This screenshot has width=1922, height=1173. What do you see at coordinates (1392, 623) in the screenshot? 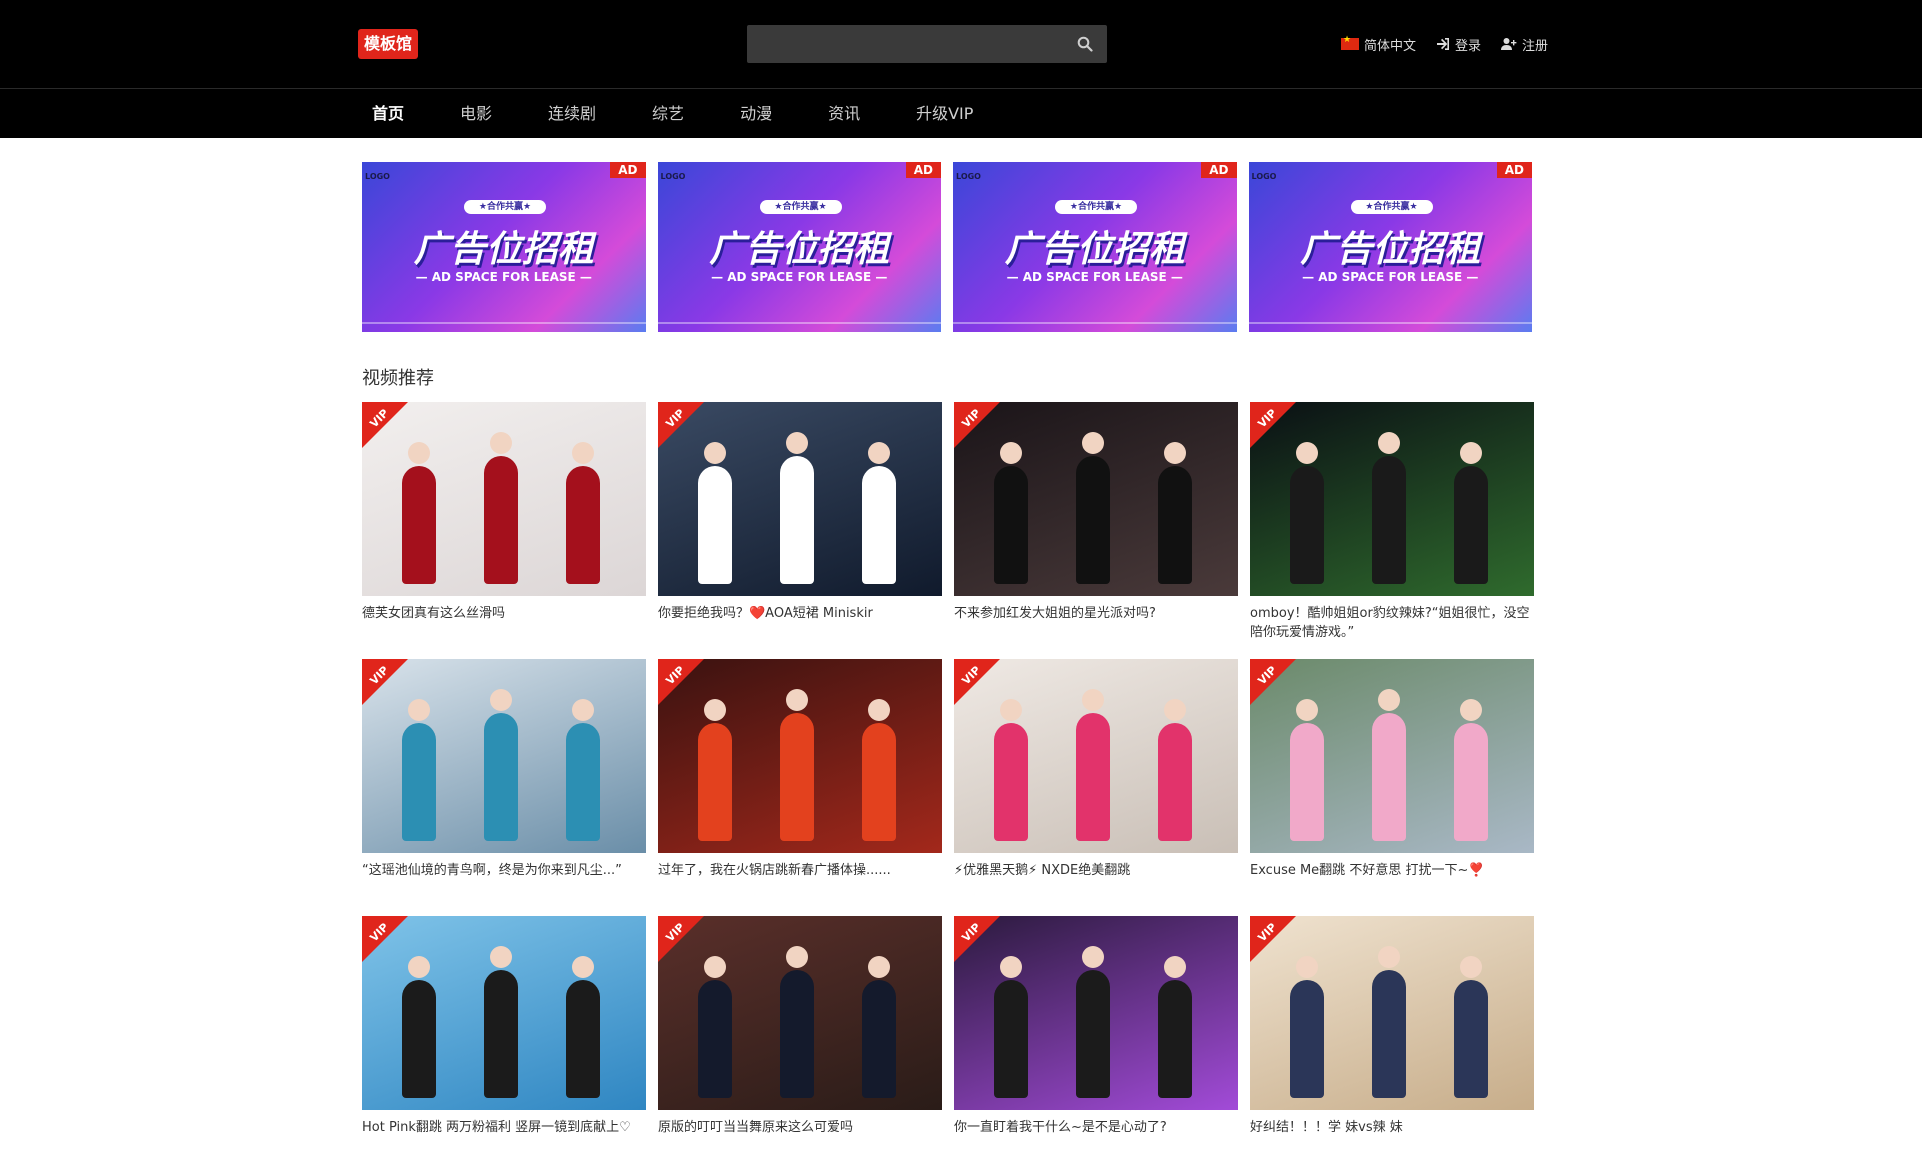
I see `video-title: omboy！酷帅姐姐or豹纹辣妹?“姐姐很忙，没空陪你玩爱情游戏。”` at bounding box center [1392, 623].